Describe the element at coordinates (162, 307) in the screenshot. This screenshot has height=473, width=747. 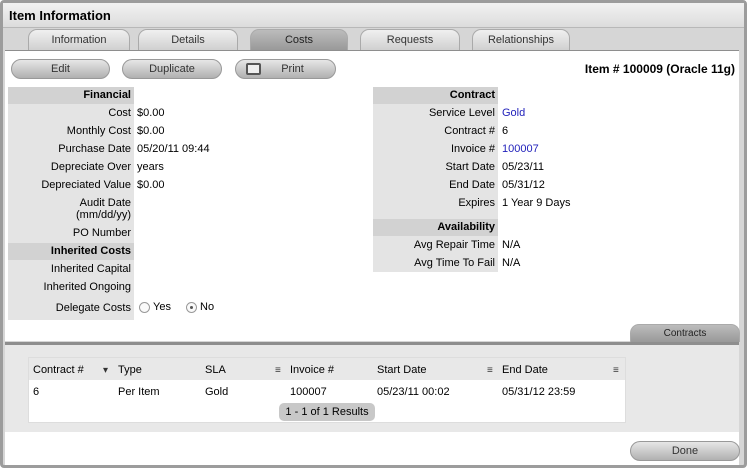
I see `yes-label: Yes` at that location.